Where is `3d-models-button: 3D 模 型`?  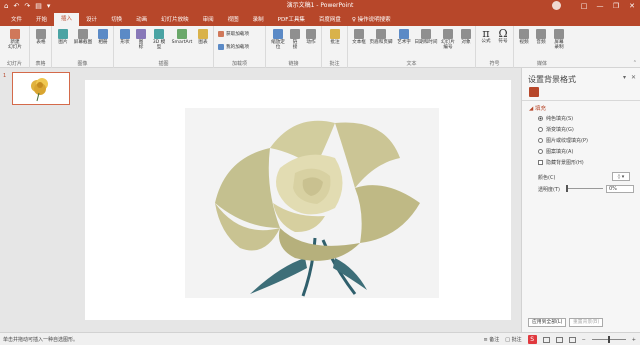 3d-models-button: 3D 模 型 is located at coordinates (159, 39).